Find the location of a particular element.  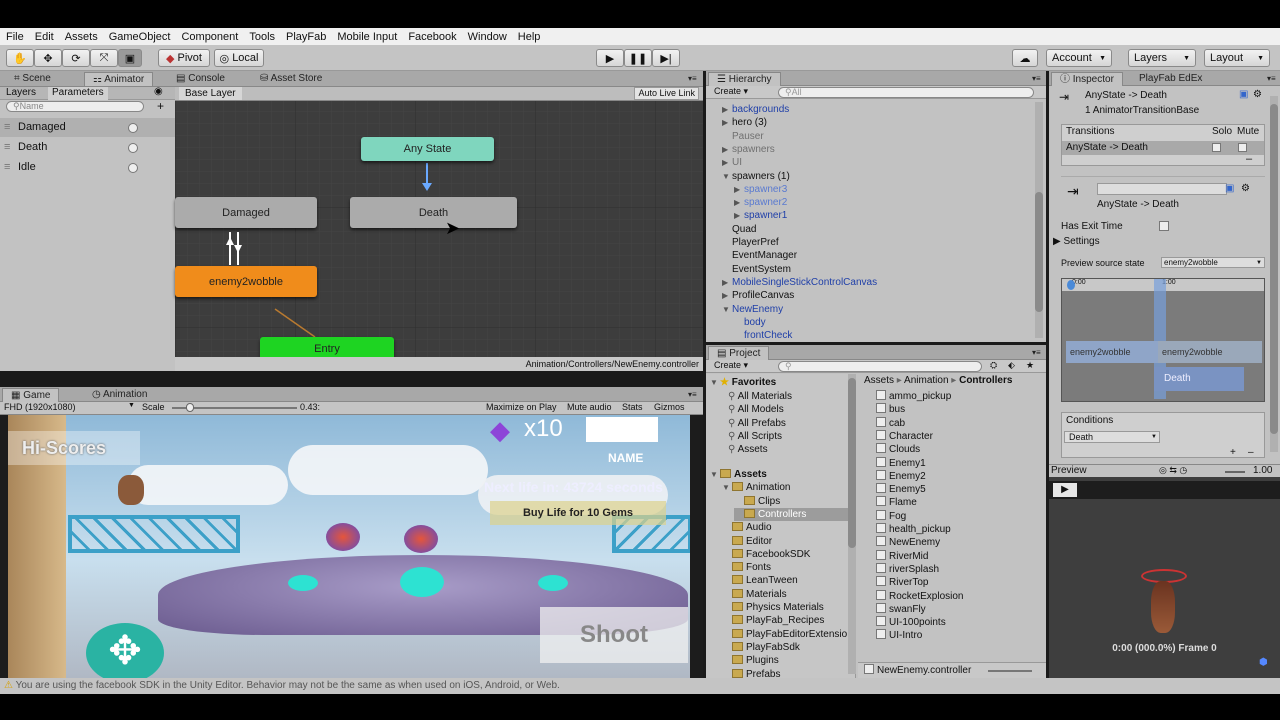

layers-subtab: Layers is located at coordinates (21, 92).